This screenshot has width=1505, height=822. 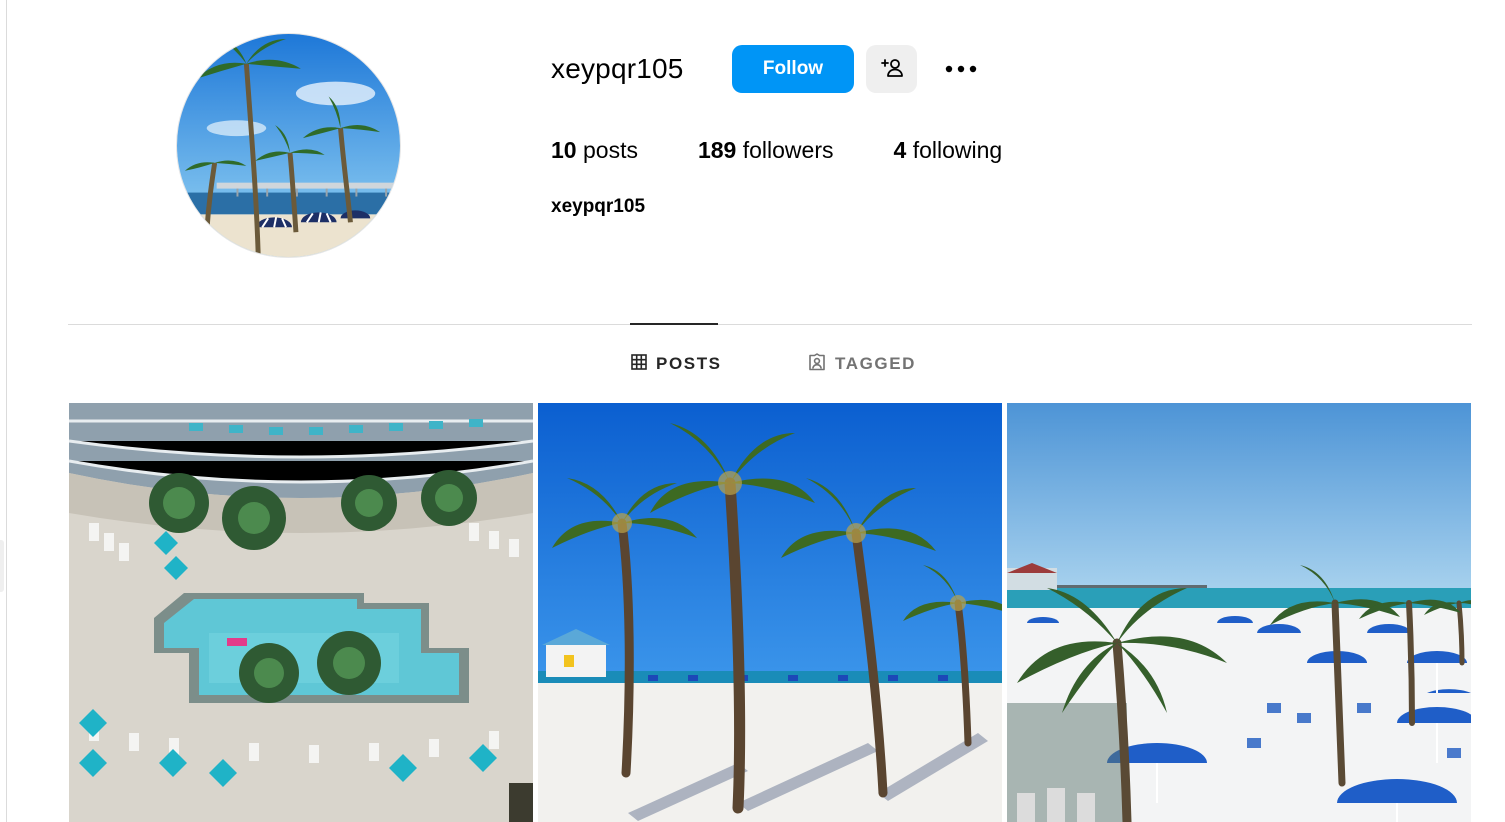 I want to click on posts-count: 10 posts, so click(x=594, y=150).